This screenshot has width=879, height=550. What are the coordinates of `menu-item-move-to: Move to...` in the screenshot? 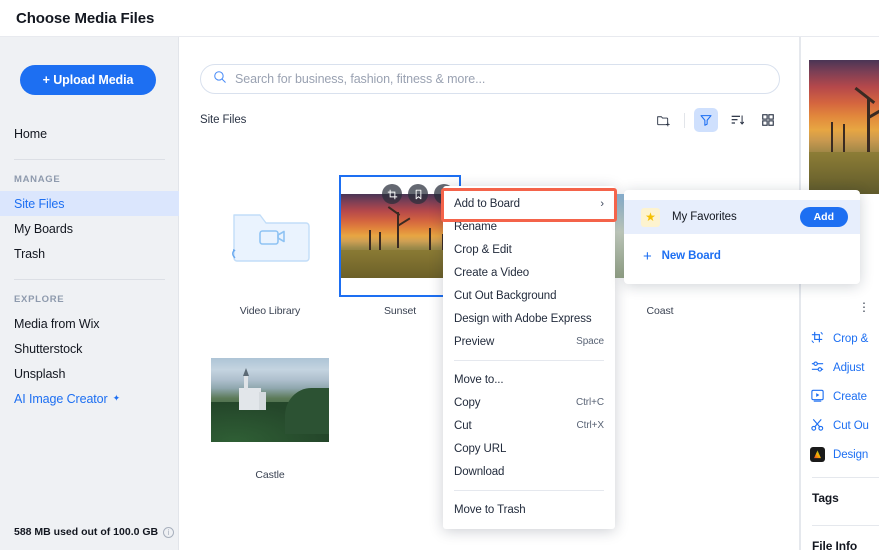 It's located at (529, 379).